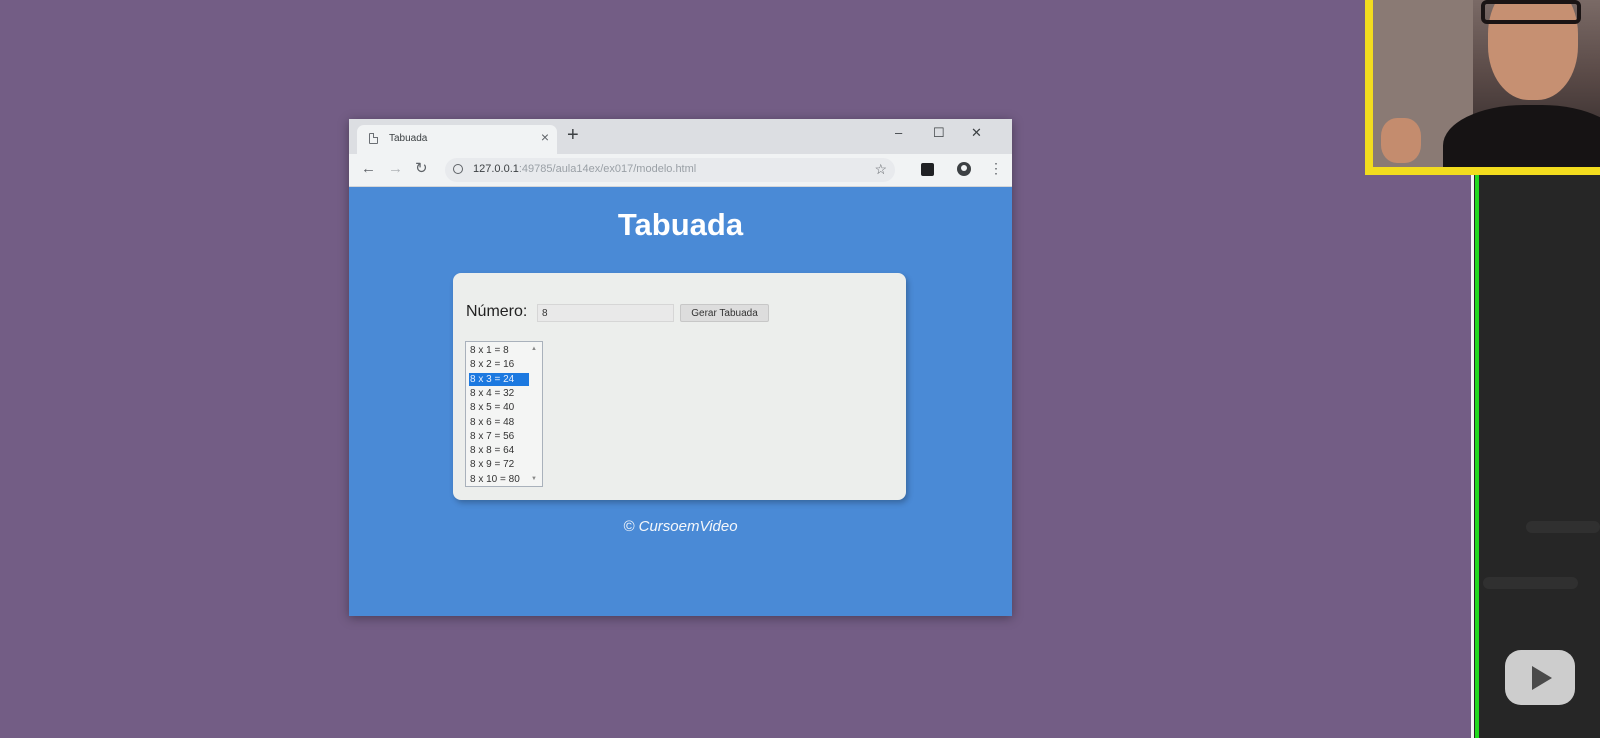 This screenshot has width=1600, height=738. I want to click on list-option: 8 x 1 = 8, so click(499, 350).